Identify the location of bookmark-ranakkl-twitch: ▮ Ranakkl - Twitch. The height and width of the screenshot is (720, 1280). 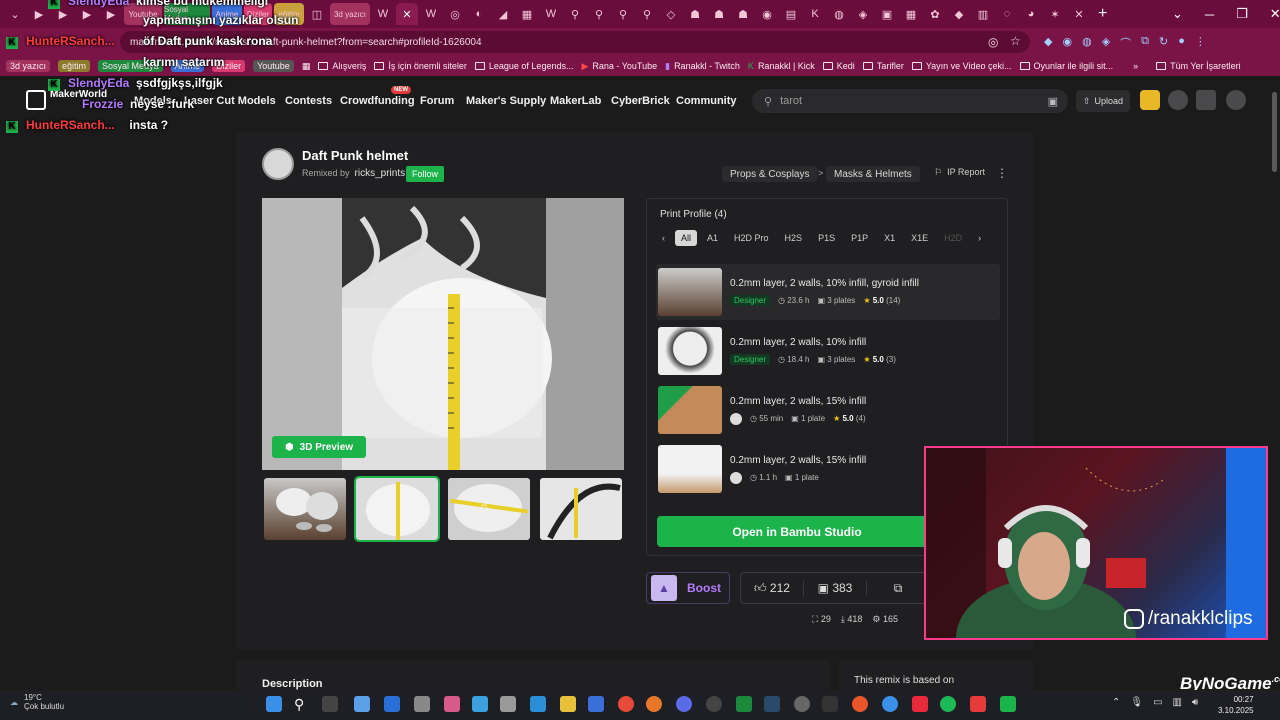
(702, 66).